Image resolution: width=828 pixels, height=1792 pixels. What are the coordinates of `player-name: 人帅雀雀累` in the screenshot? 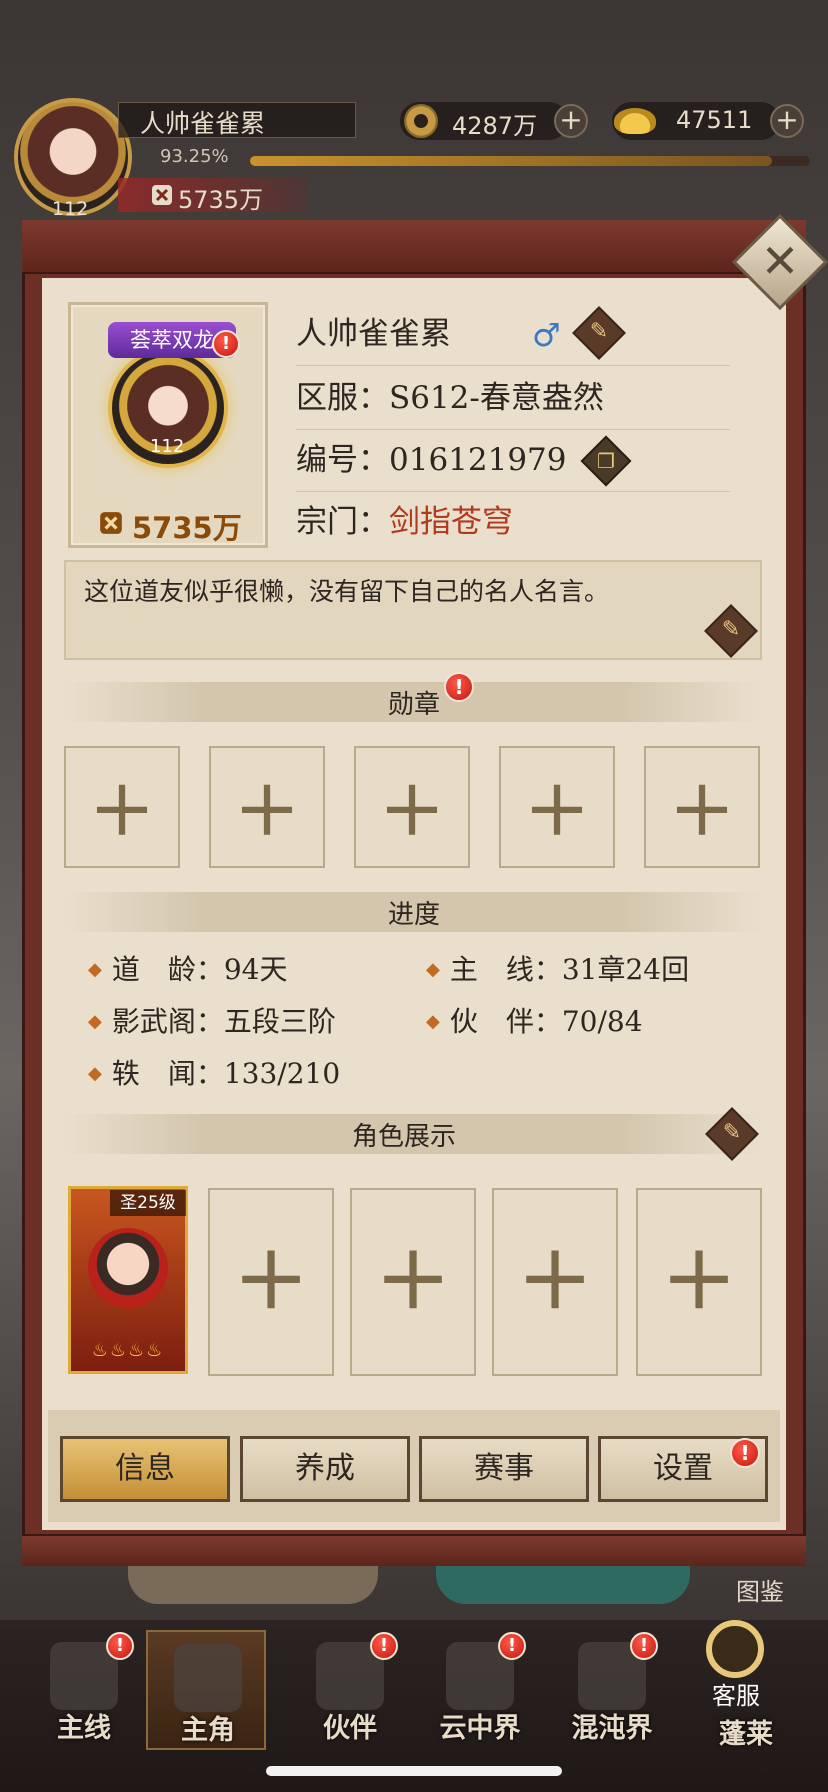 It's located at (203, 123).